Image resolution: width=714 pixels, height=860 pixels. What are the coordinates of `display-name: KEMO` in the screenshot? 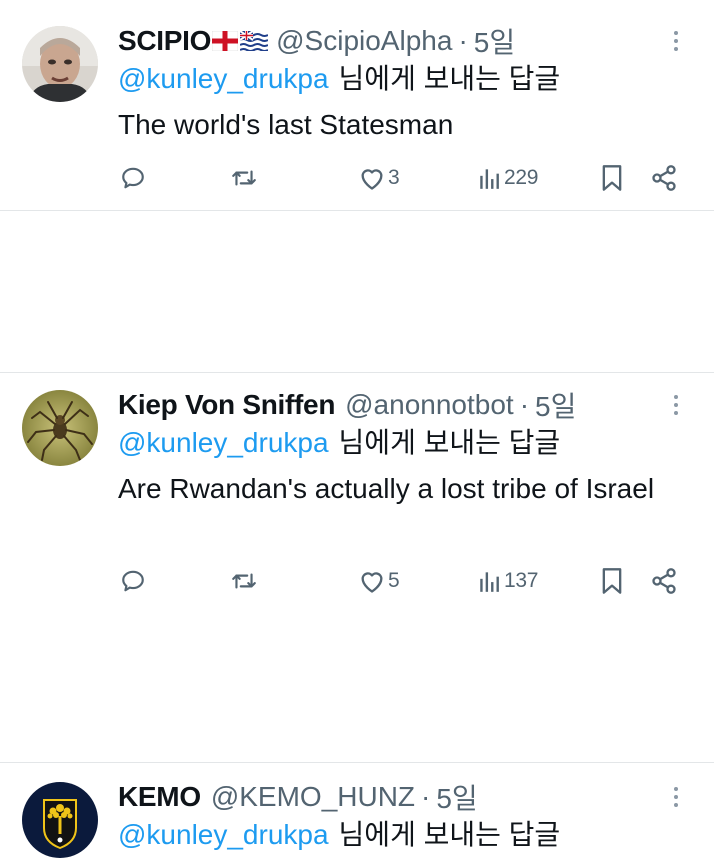 It's located at (159, 797).